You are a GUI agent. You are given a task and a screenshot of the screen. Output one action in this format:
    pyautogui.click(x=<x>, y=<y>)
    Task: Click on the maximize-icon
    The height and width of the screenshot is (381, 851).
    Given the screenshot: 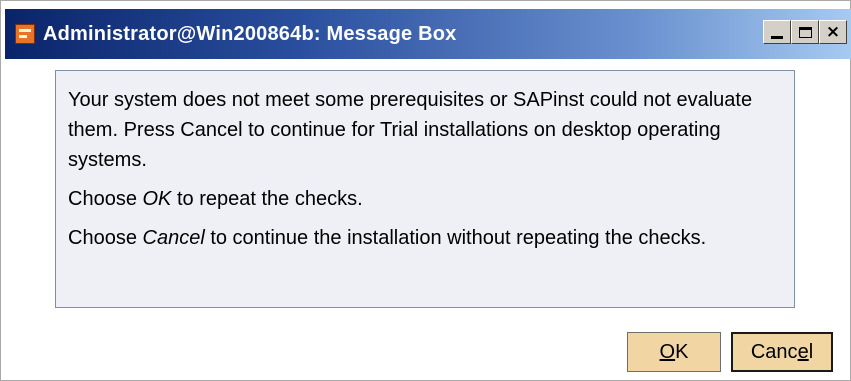 What is the action you would take?
    pyautogui.click(x=805, y=32)
    